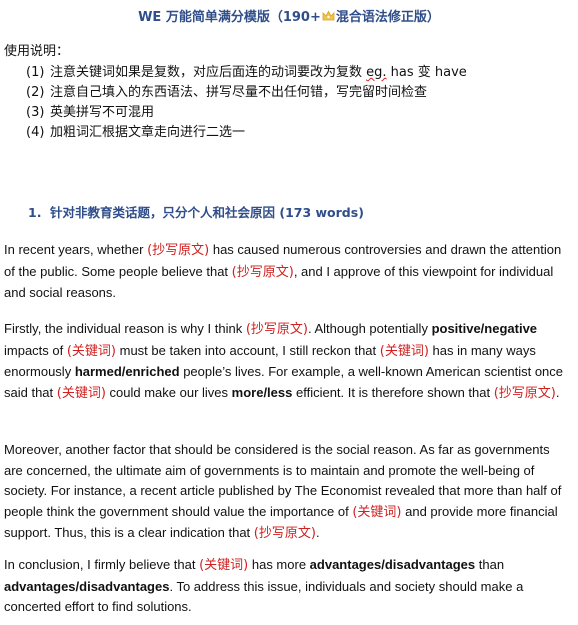 Image resolution: width=578 pixels, height=625 pixels. What do you see at coordinates (387, 17) in the screenshot?
I see `document-title-after: 混合语法修正版）` at bounding box center [387, 17].